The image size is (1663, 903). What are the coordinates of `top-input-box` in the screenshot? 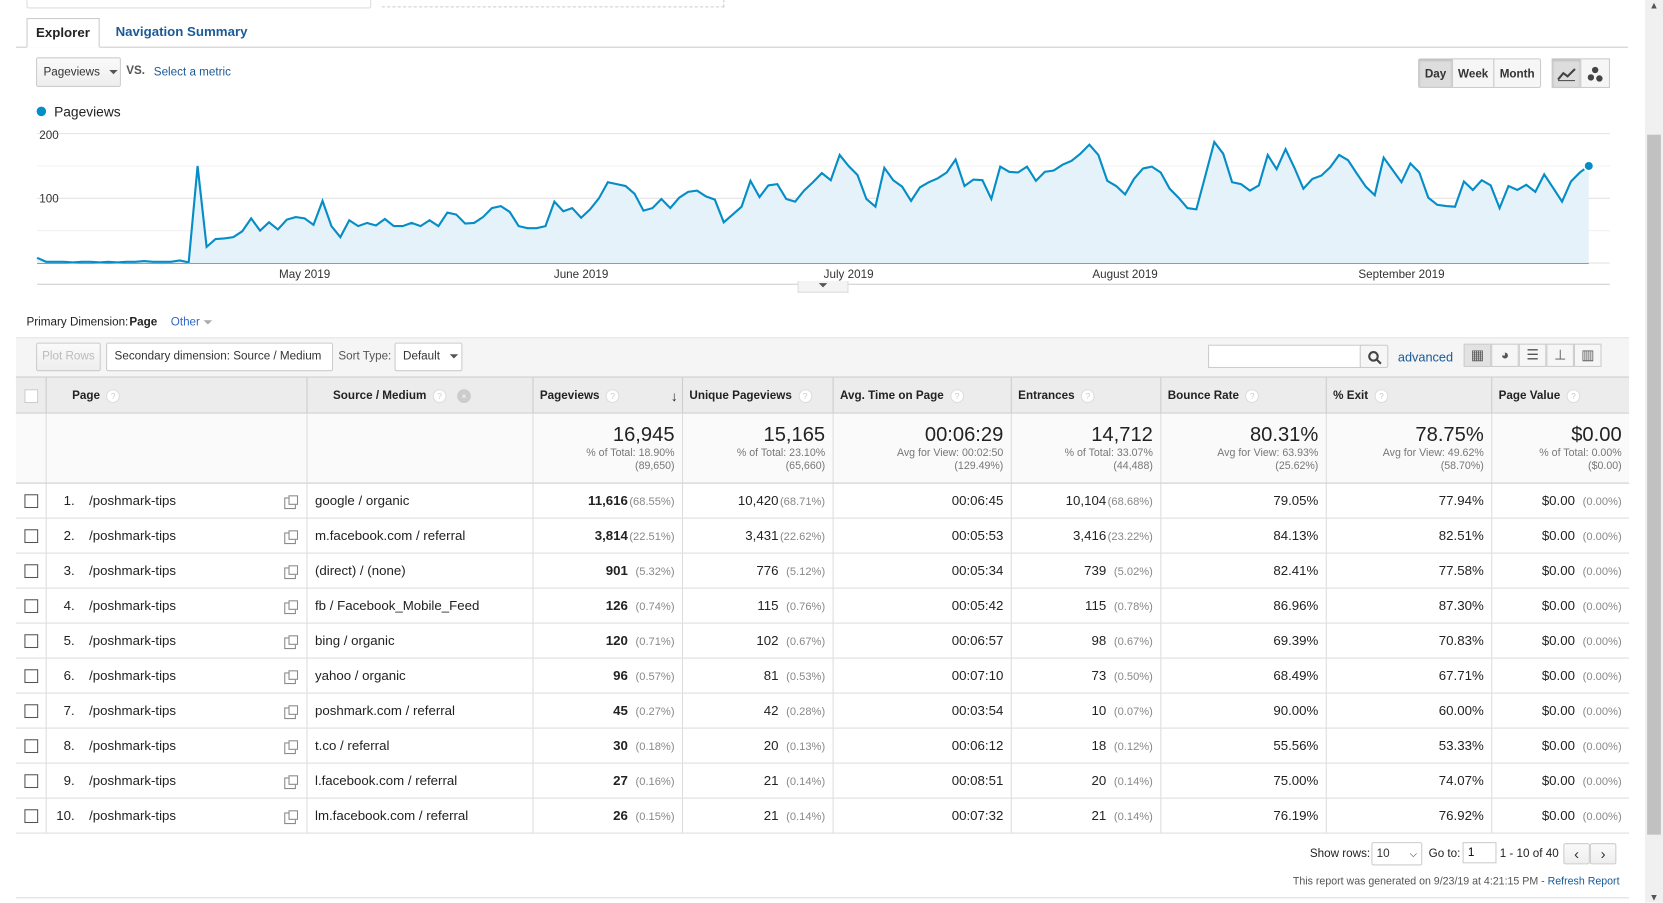 It's located at (199, 4).